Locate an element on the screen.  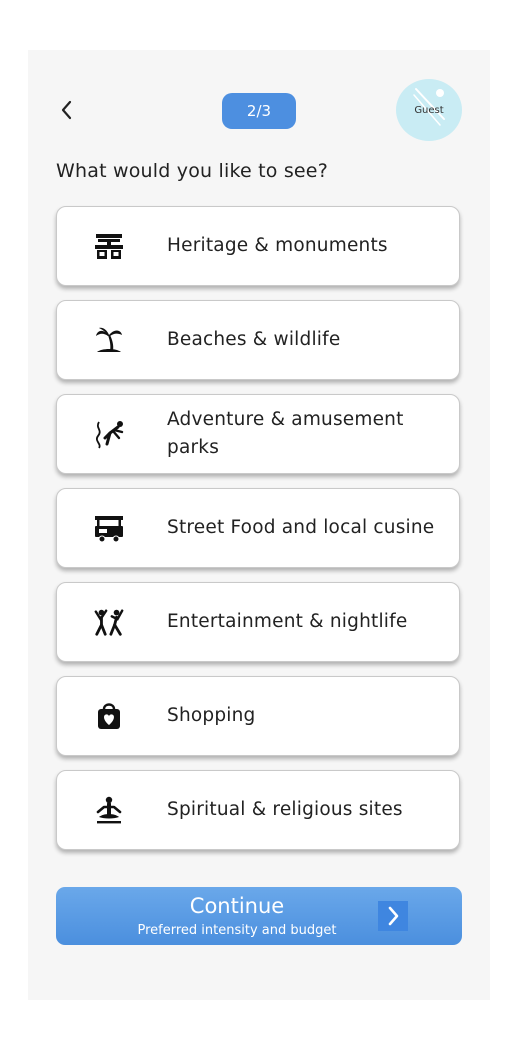
option-label: Heritage & monuments is located at coordinates (277, 245).